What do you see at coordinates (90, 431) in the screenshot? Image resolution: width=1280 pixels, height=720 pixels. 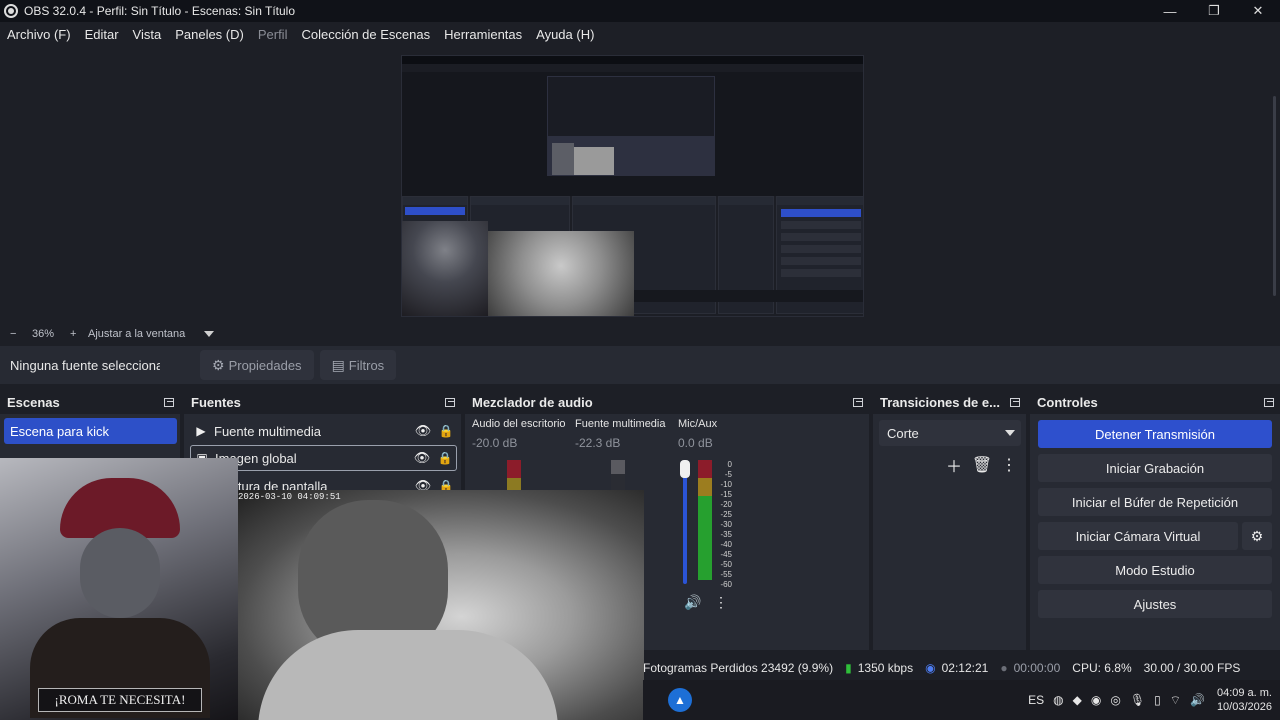 I see `scene-item: Escena para kick` at bounding box center [90, 431].